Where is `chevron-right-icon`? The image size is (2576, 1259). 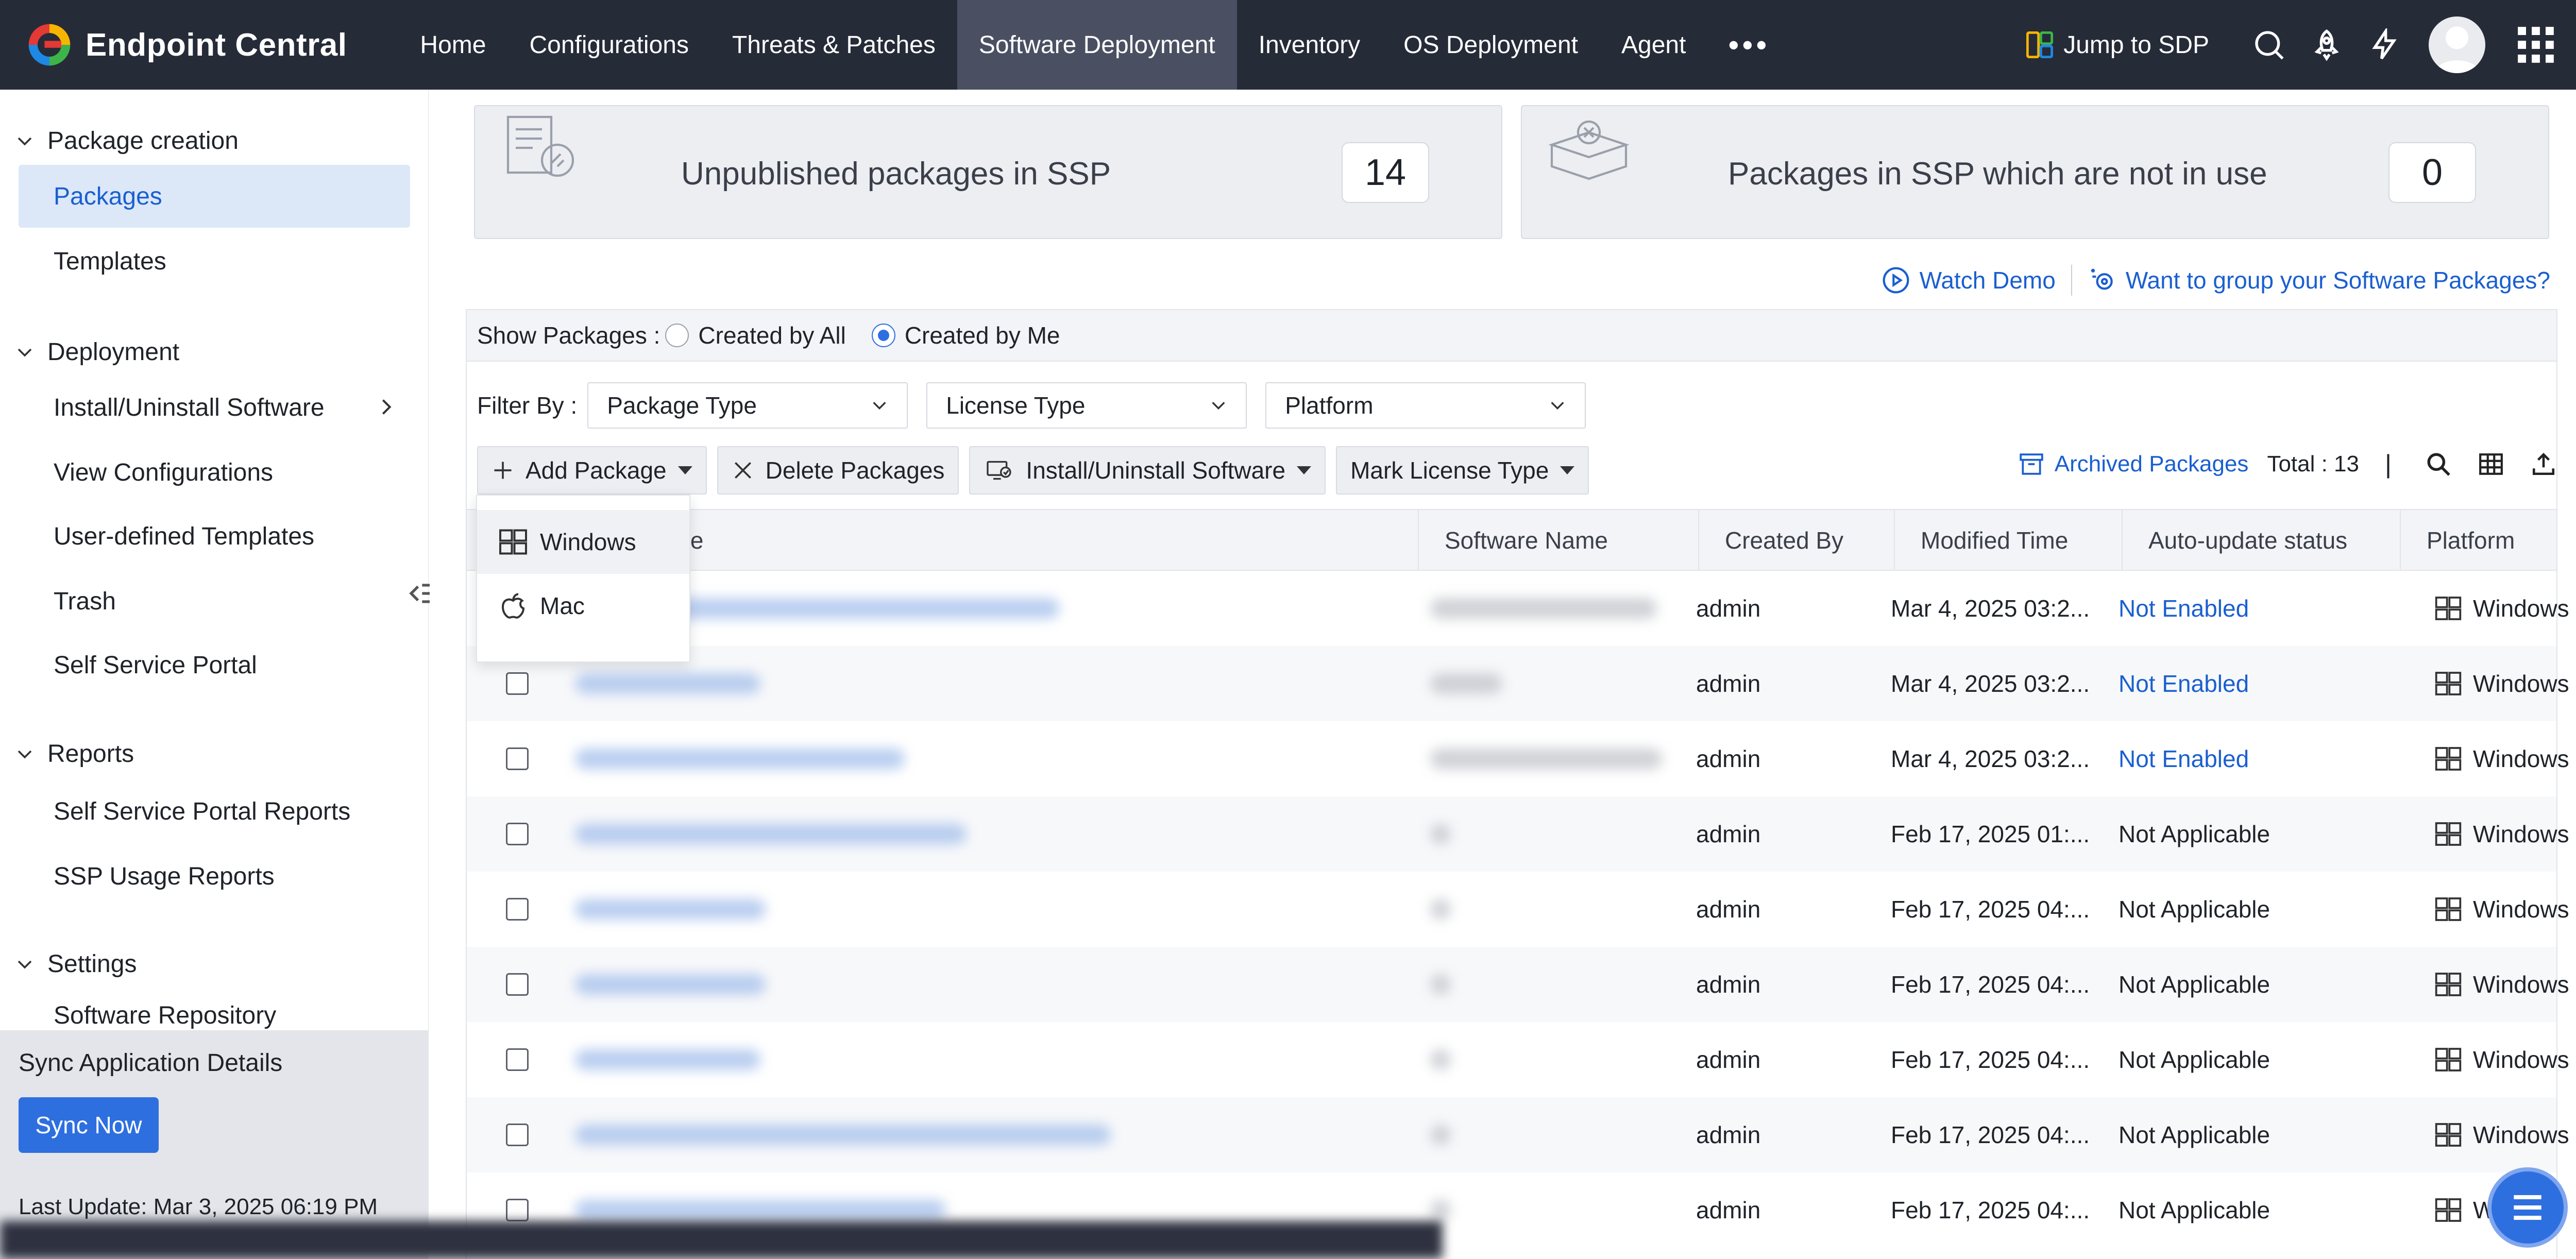
chevron-right-icon is located at coordinates (387, 407).